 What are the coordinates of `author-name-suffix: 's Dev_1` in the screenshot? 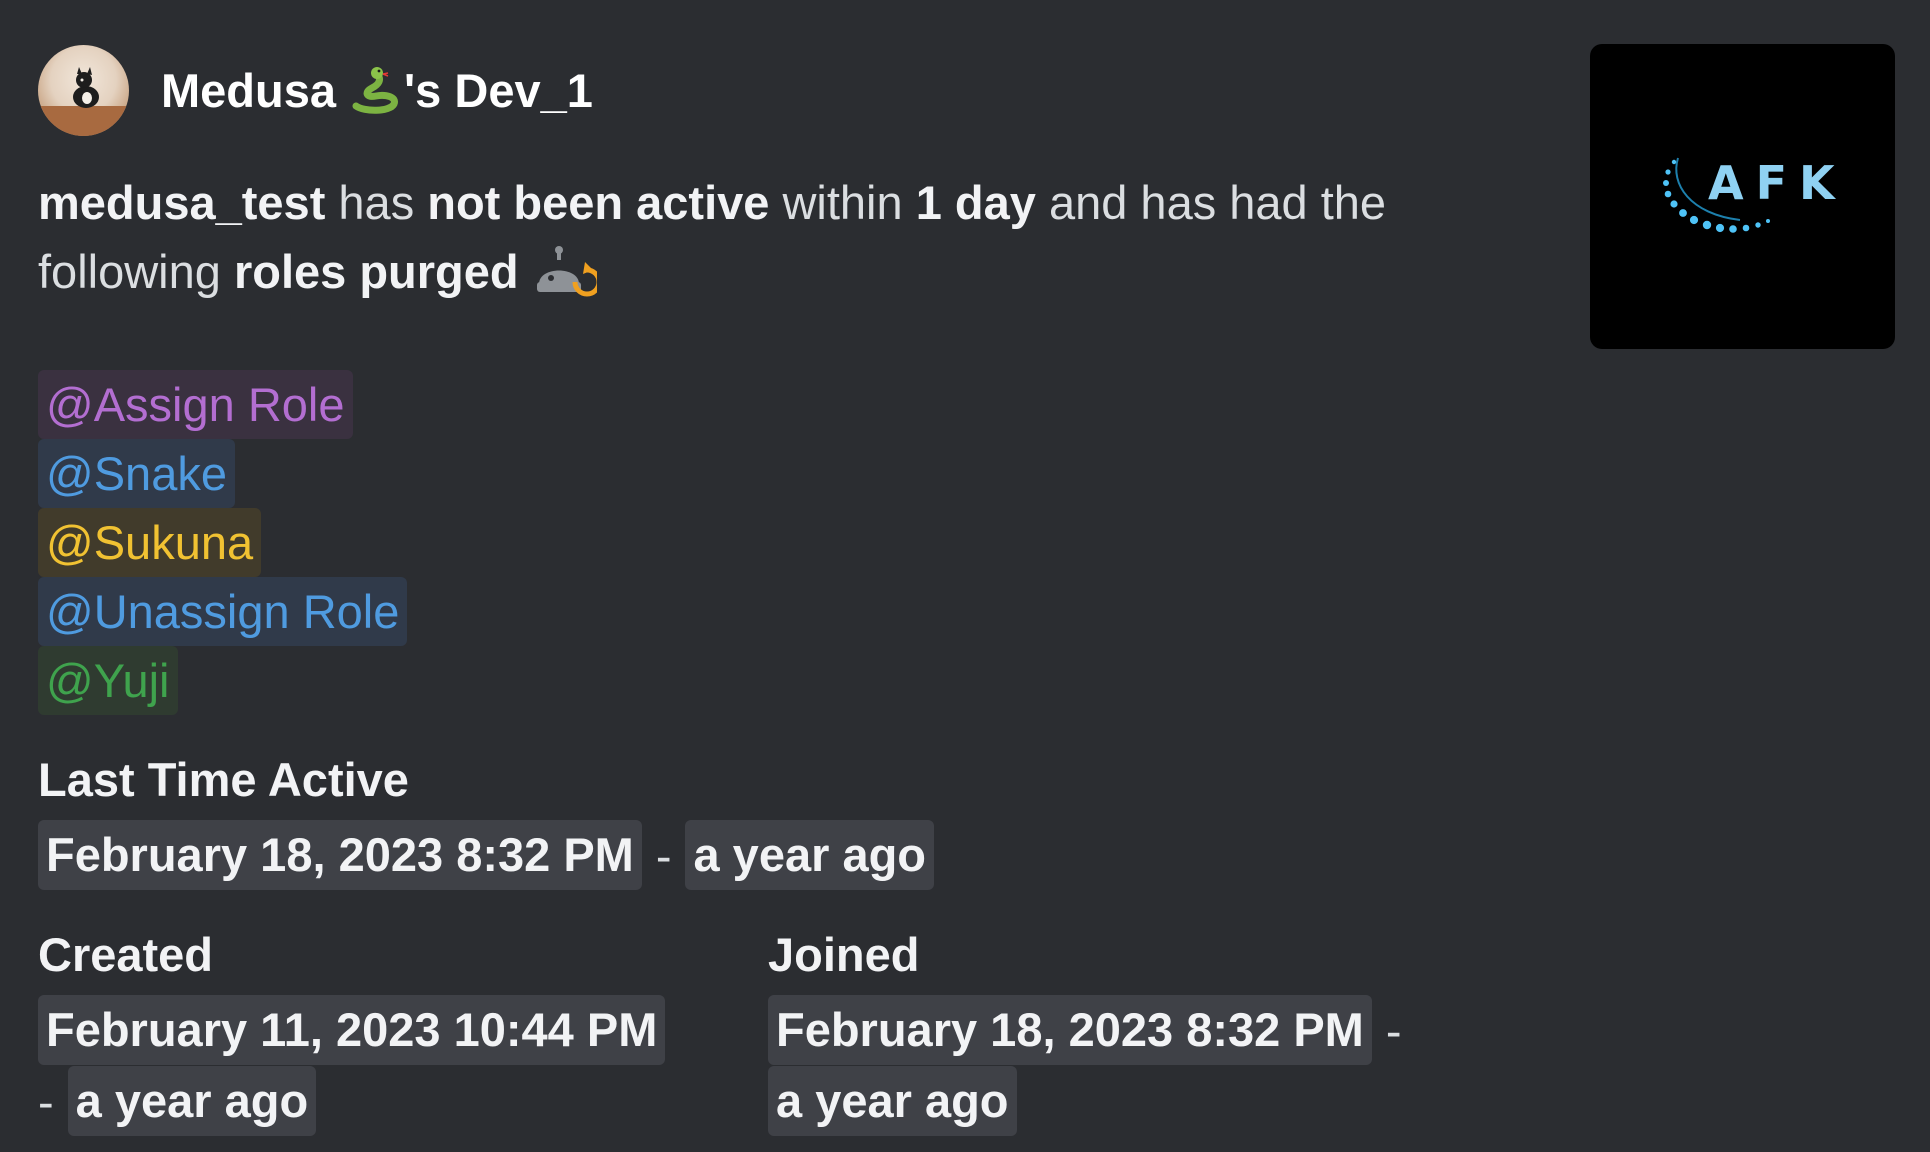 It's located at (498, 90).